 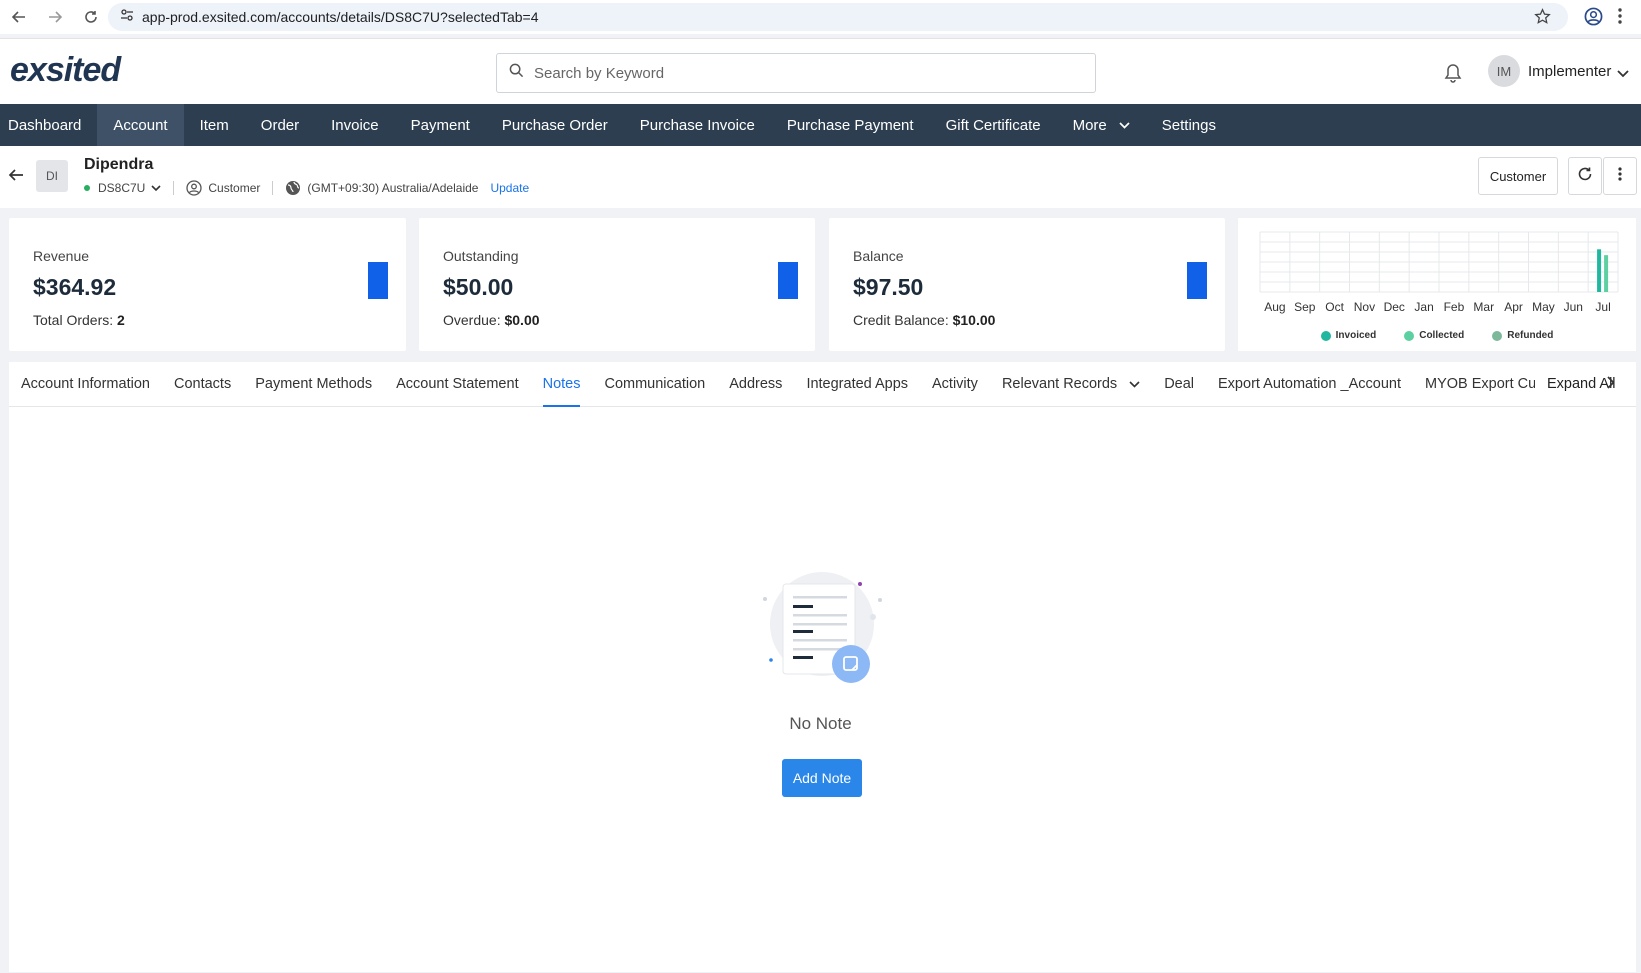 What do you see at coordinates (1504, 71) in the screenshot?
I see `user-avatar: IM` at bounding box center [1504, 71].